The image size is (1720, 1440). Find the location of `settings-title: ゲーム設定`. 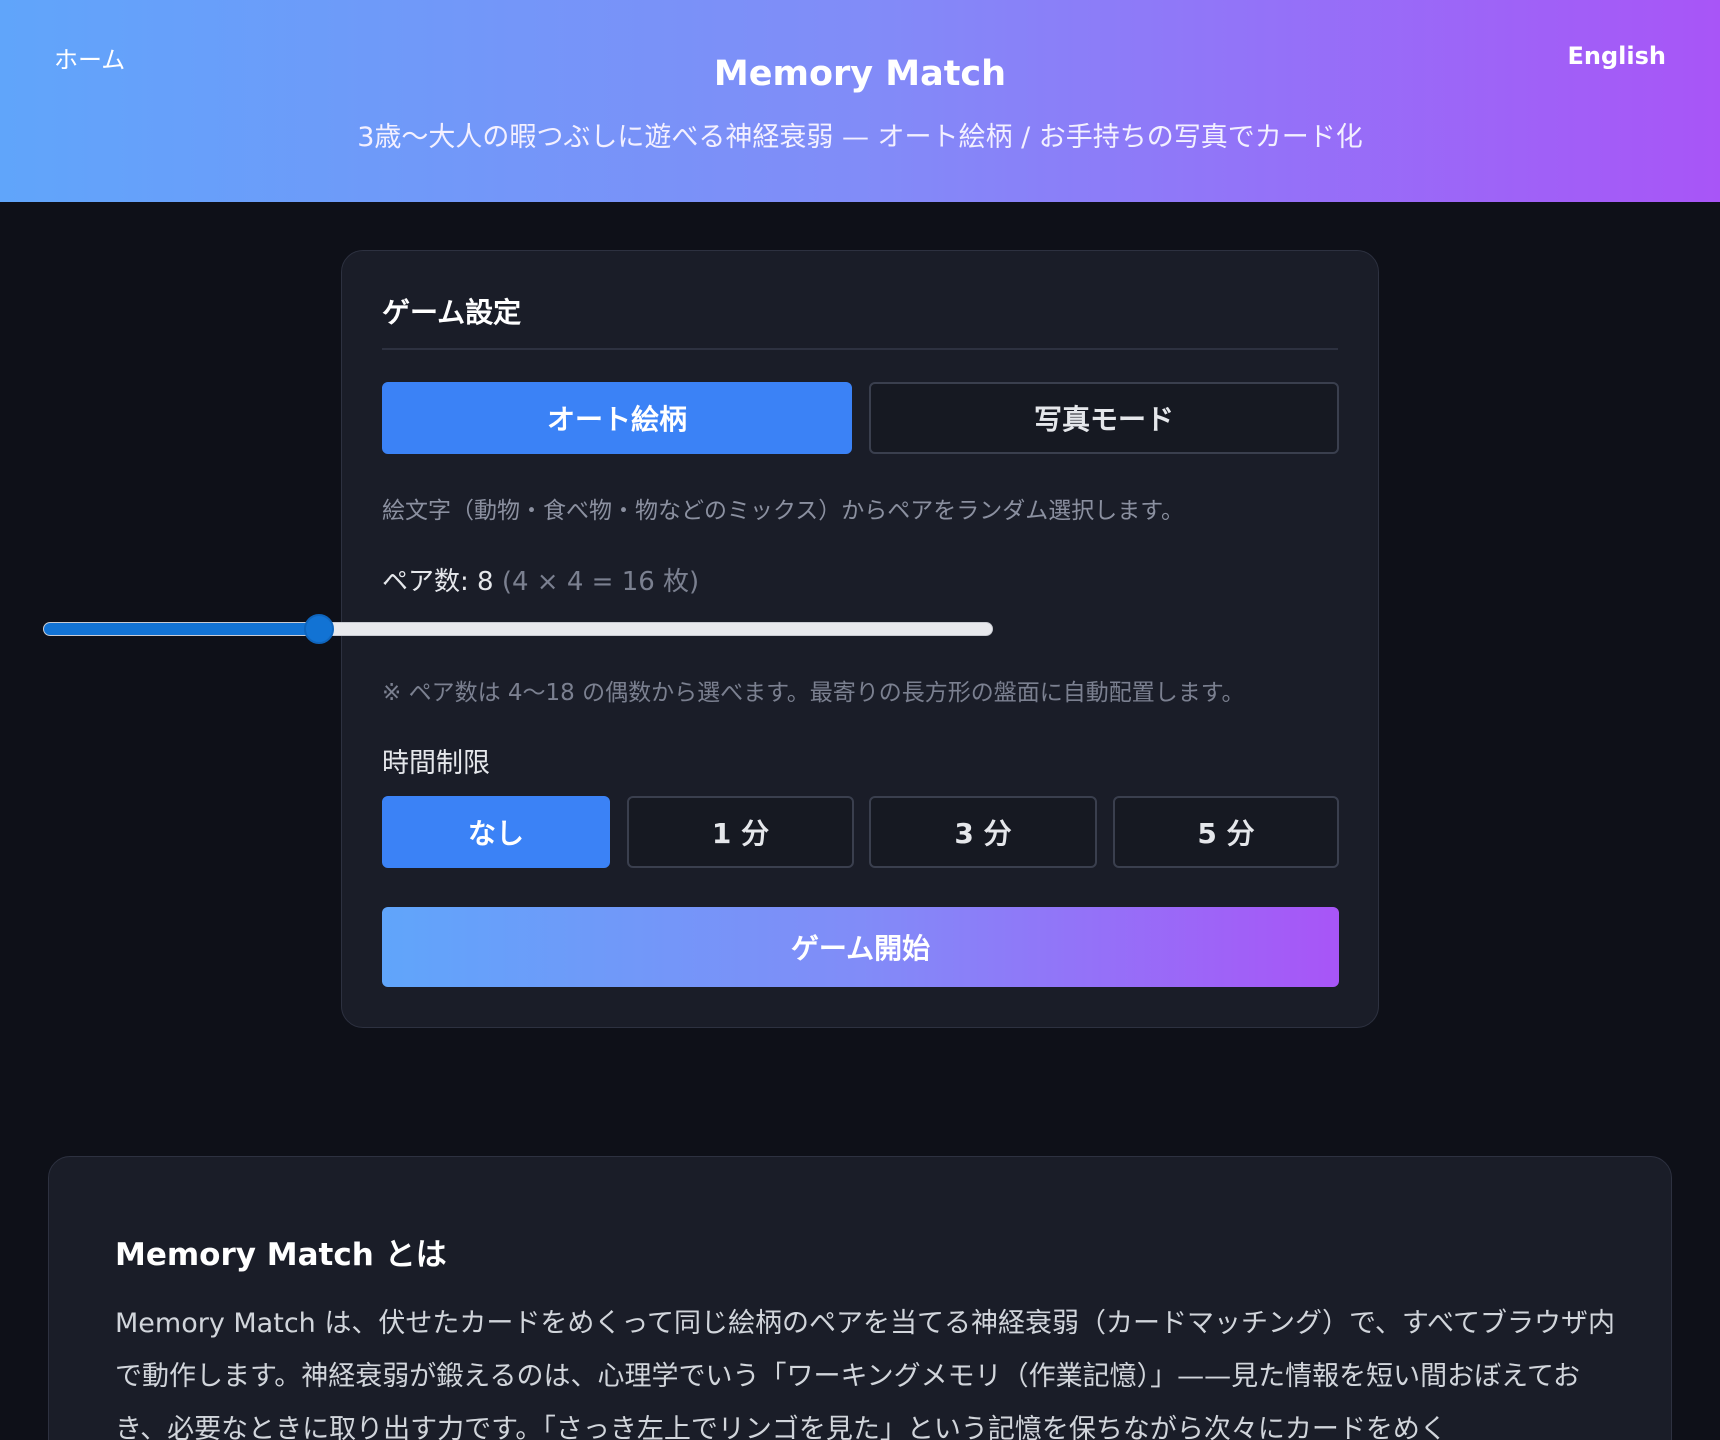

settings-title: ゲーム設定 is located at coordinates (452, 312).